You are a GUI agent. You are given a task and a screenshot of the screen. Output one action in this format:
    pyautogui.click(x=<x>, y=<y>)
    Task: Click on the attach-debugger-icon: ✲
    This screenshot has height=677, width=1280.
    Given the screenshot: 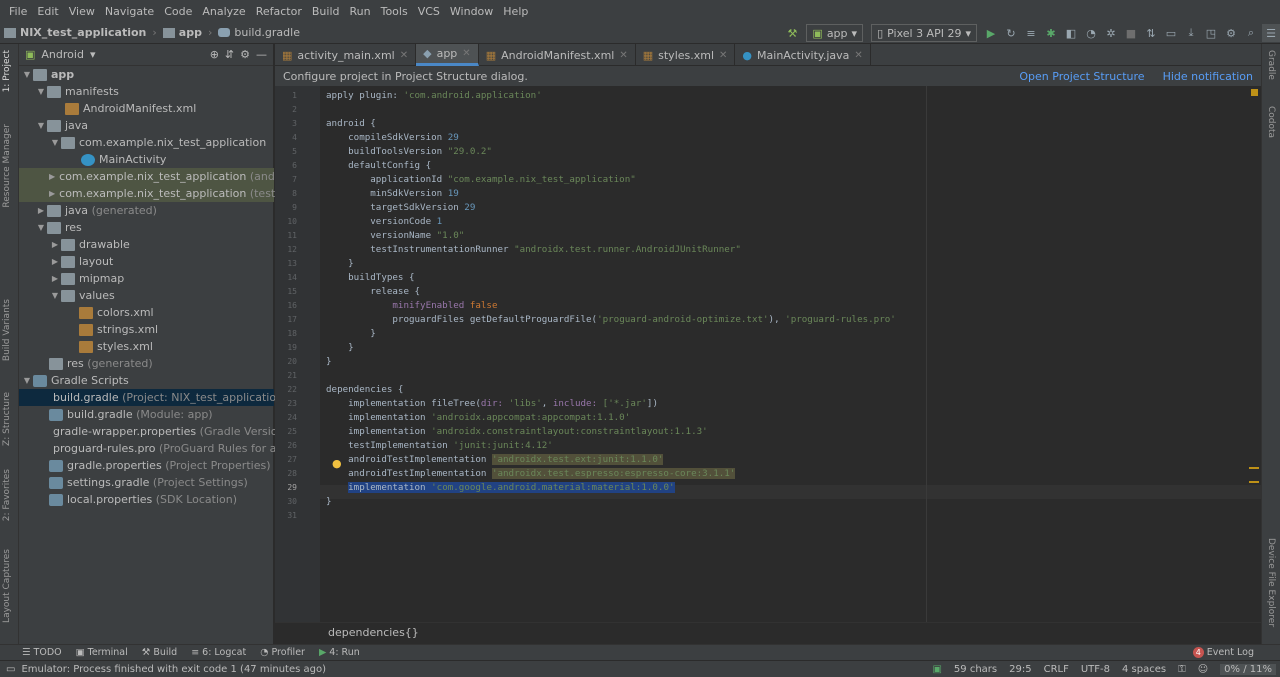 What is the action you would take?
    pyautogui.click(x=1111, y=33)
    